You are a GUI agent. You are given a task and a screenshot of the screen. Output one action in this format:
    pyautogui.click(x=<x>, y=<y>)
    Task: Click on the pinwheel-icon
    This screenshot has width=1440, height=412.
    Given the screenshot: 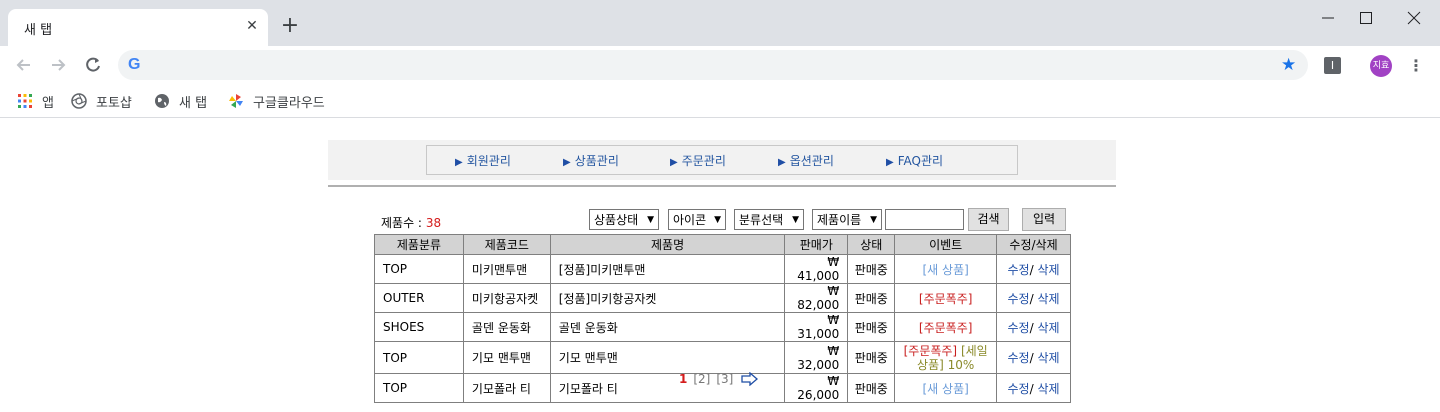 What is the action you would take?
    pyautogui.click(x=236, y=101)
    